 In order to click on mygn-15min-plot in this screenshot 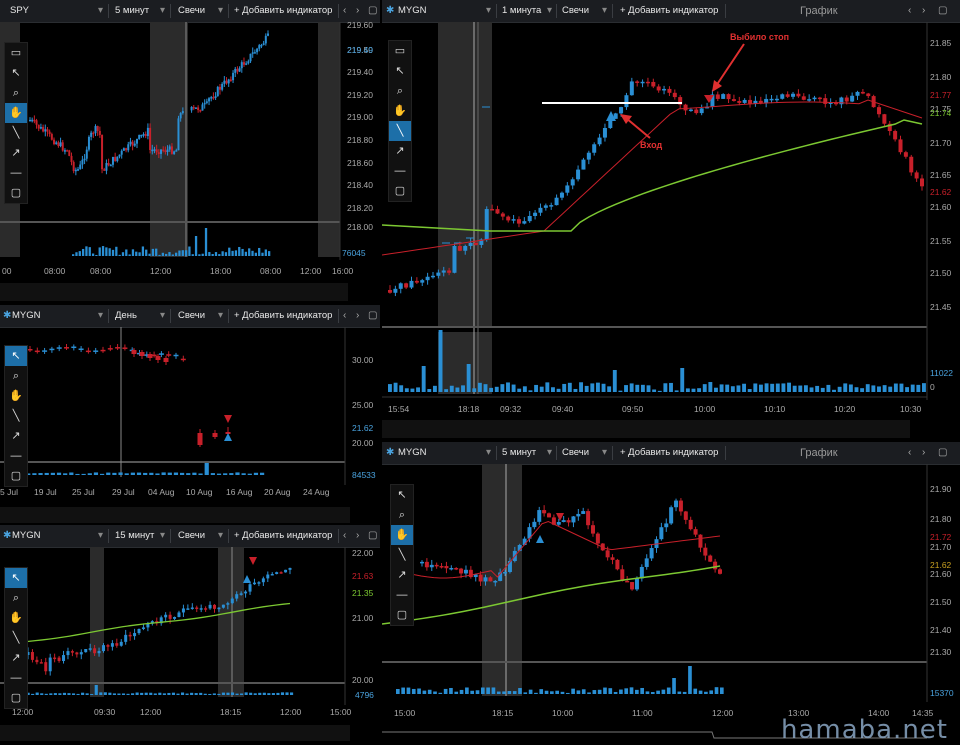, I will do `click(190, 635)`.